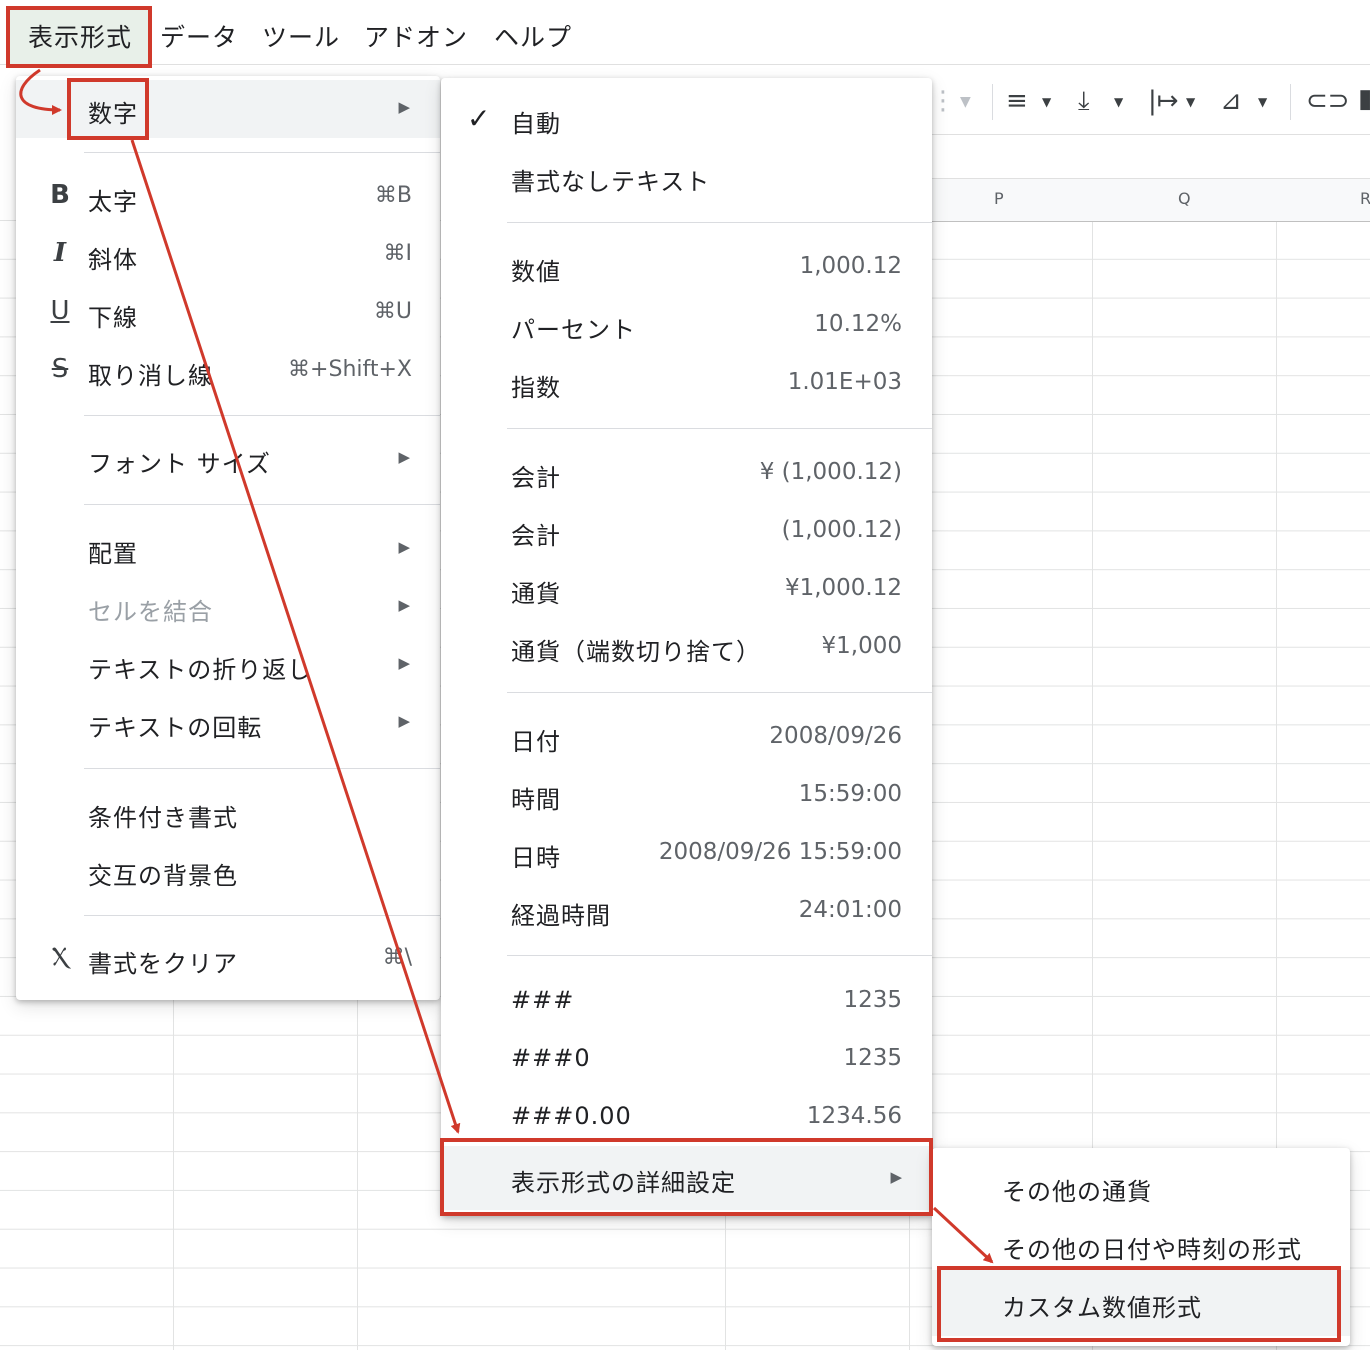 Image resolution: width=1370 pixels, height=1350 pixels. Describe the element at coordinates (40, 91) in the screenshot. I see `arrow-format-to-number` at that location.